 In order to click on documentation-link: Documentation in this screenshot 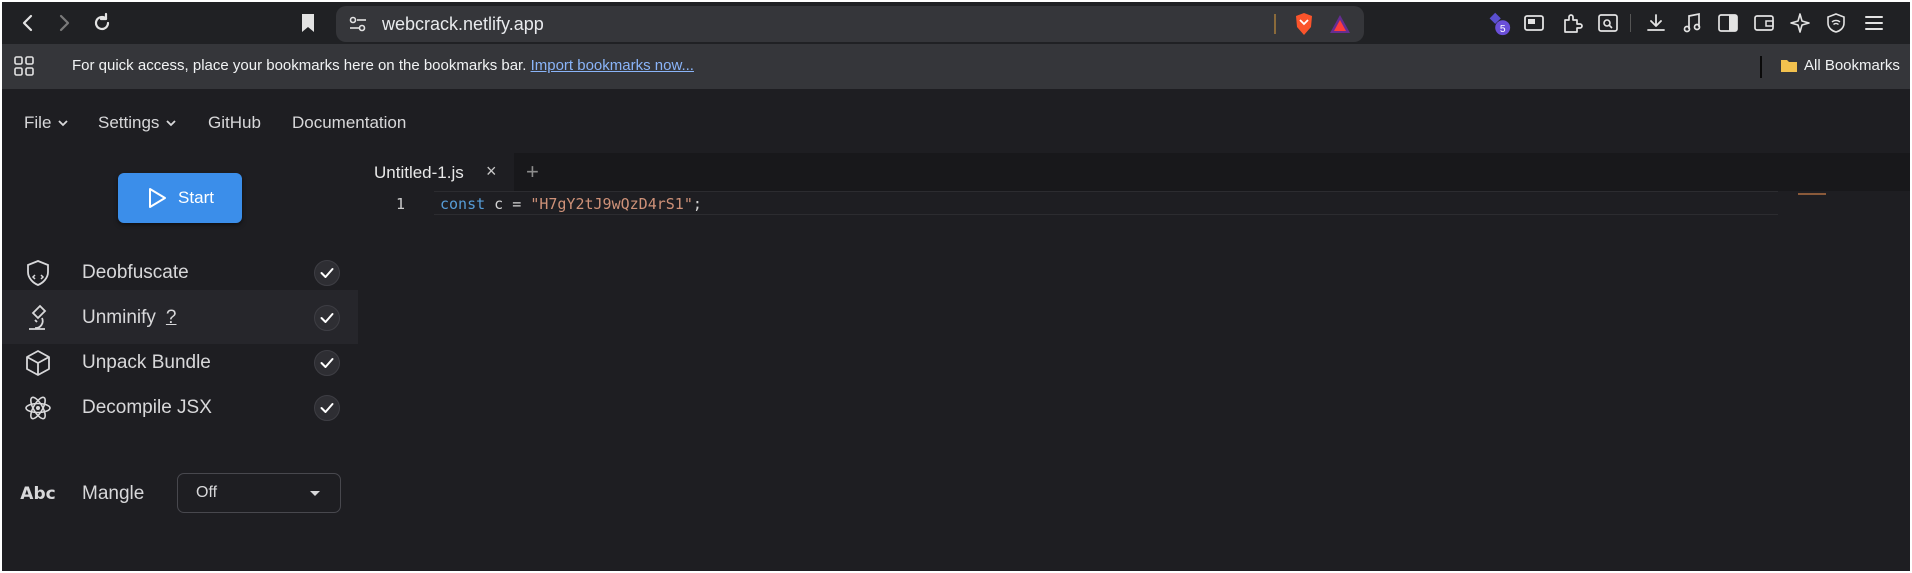, I will do `click(349, 123)`.